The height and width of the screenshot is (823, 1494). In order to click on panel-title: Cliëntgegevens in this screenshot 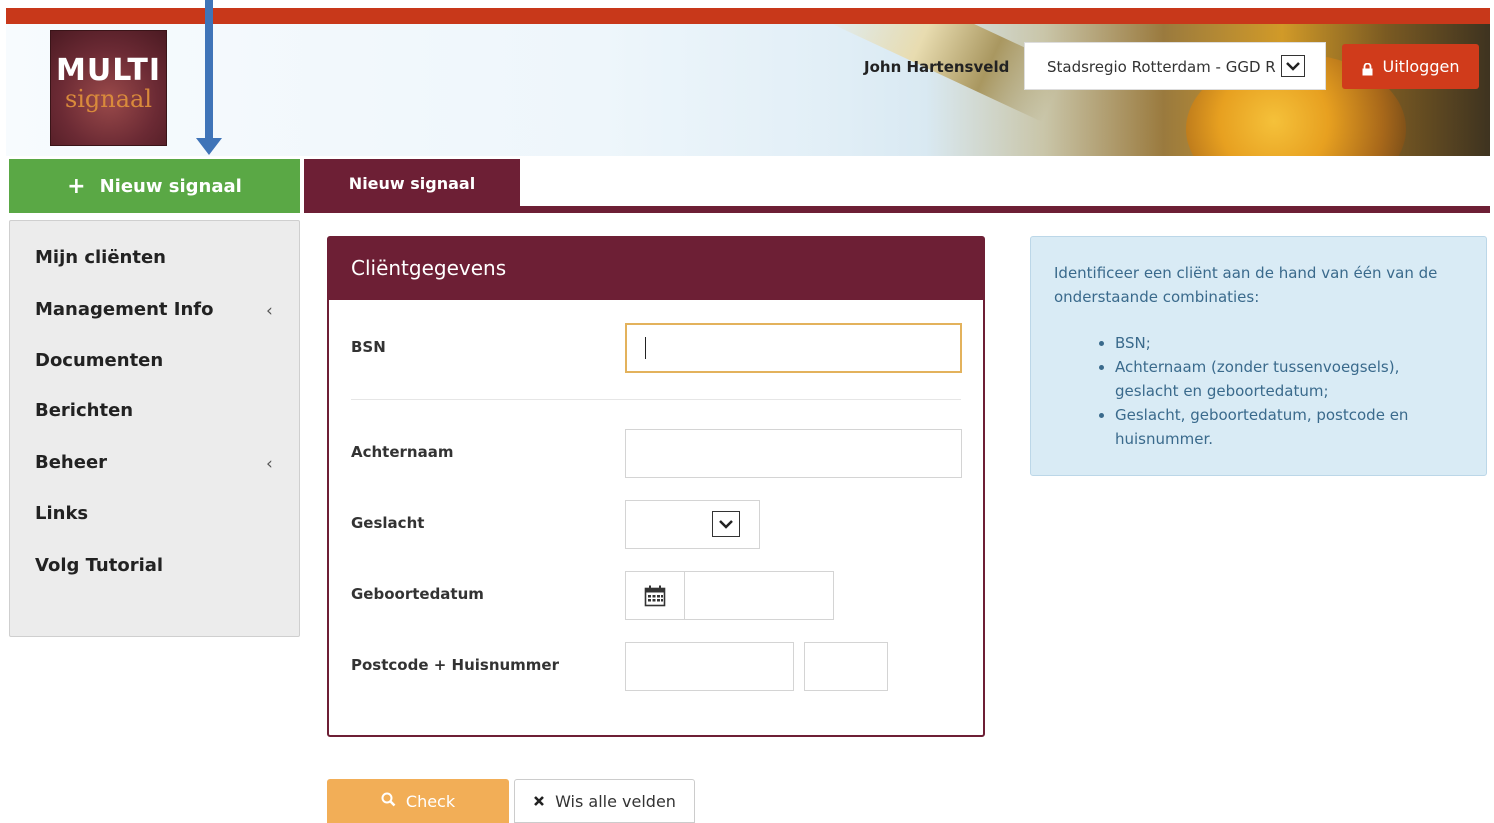, I will do `click(429, 268)`.